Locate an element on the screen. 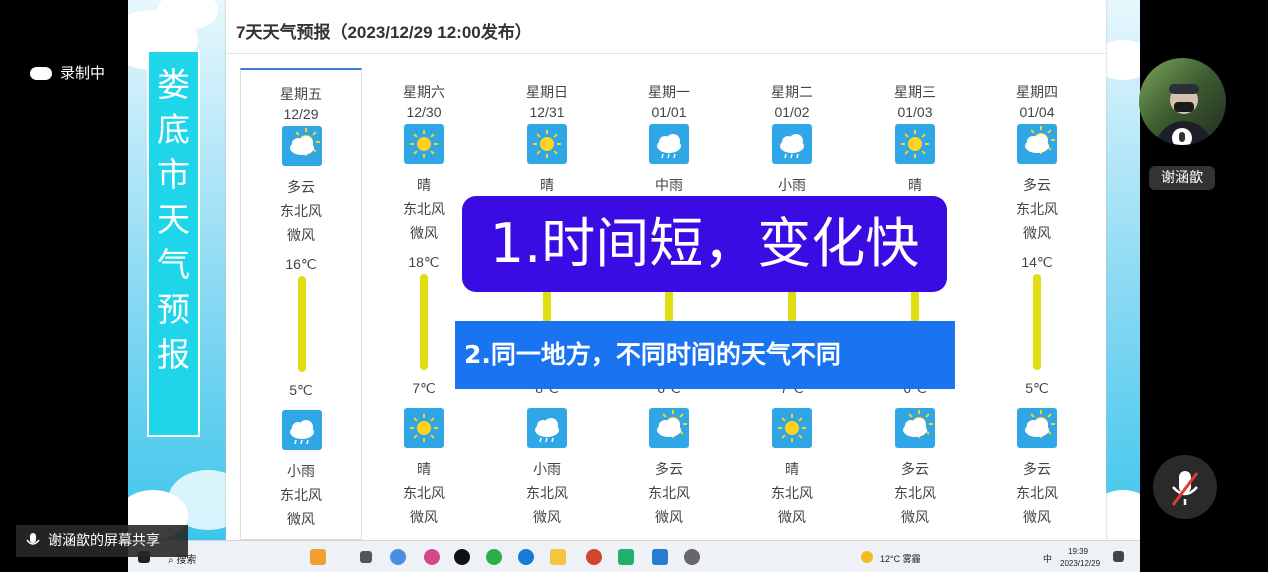  weekday: 星期六 is located at coordinates (424, 92).